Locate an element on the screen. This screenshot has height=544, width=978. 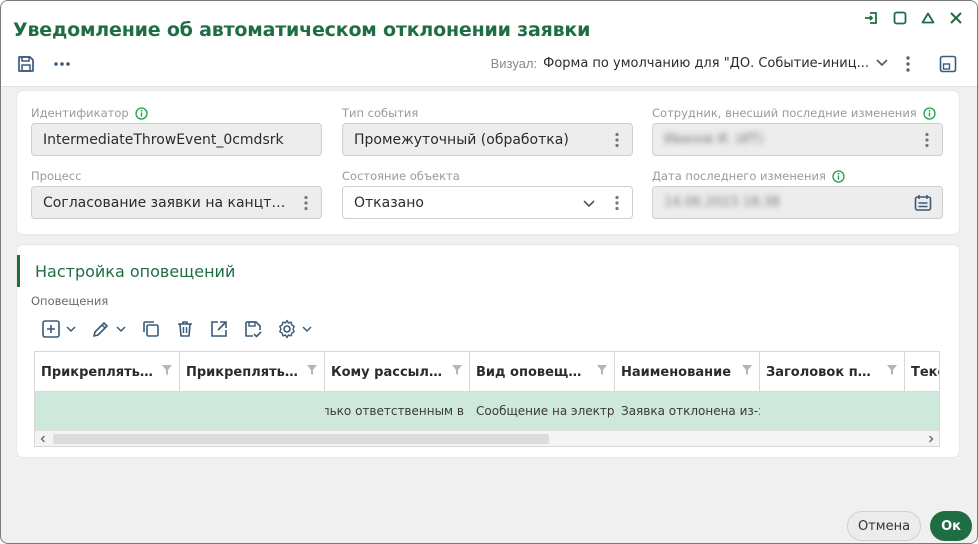
arrow-right-icon is located at coordinates (931, 439).